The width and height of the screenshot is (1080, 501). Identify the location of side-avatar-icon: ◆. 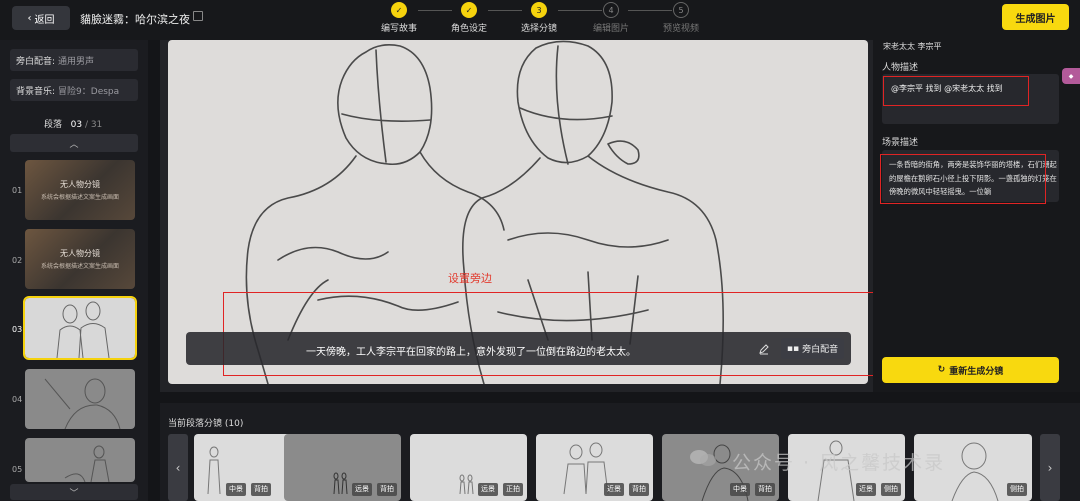
(1071, 76).